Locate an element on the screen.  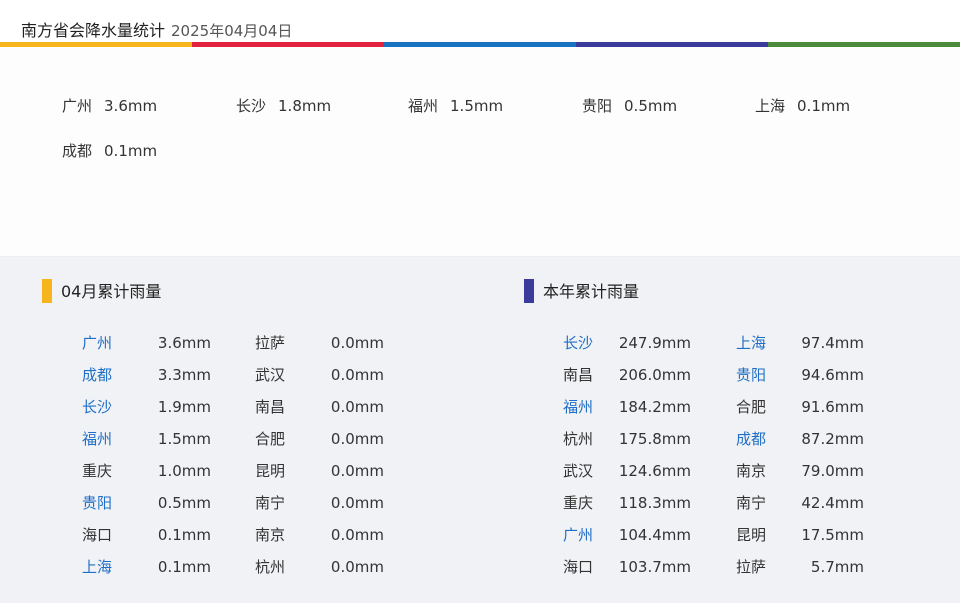
yearly-rain-value: 104.4mm is located at coordinates (654, 535).